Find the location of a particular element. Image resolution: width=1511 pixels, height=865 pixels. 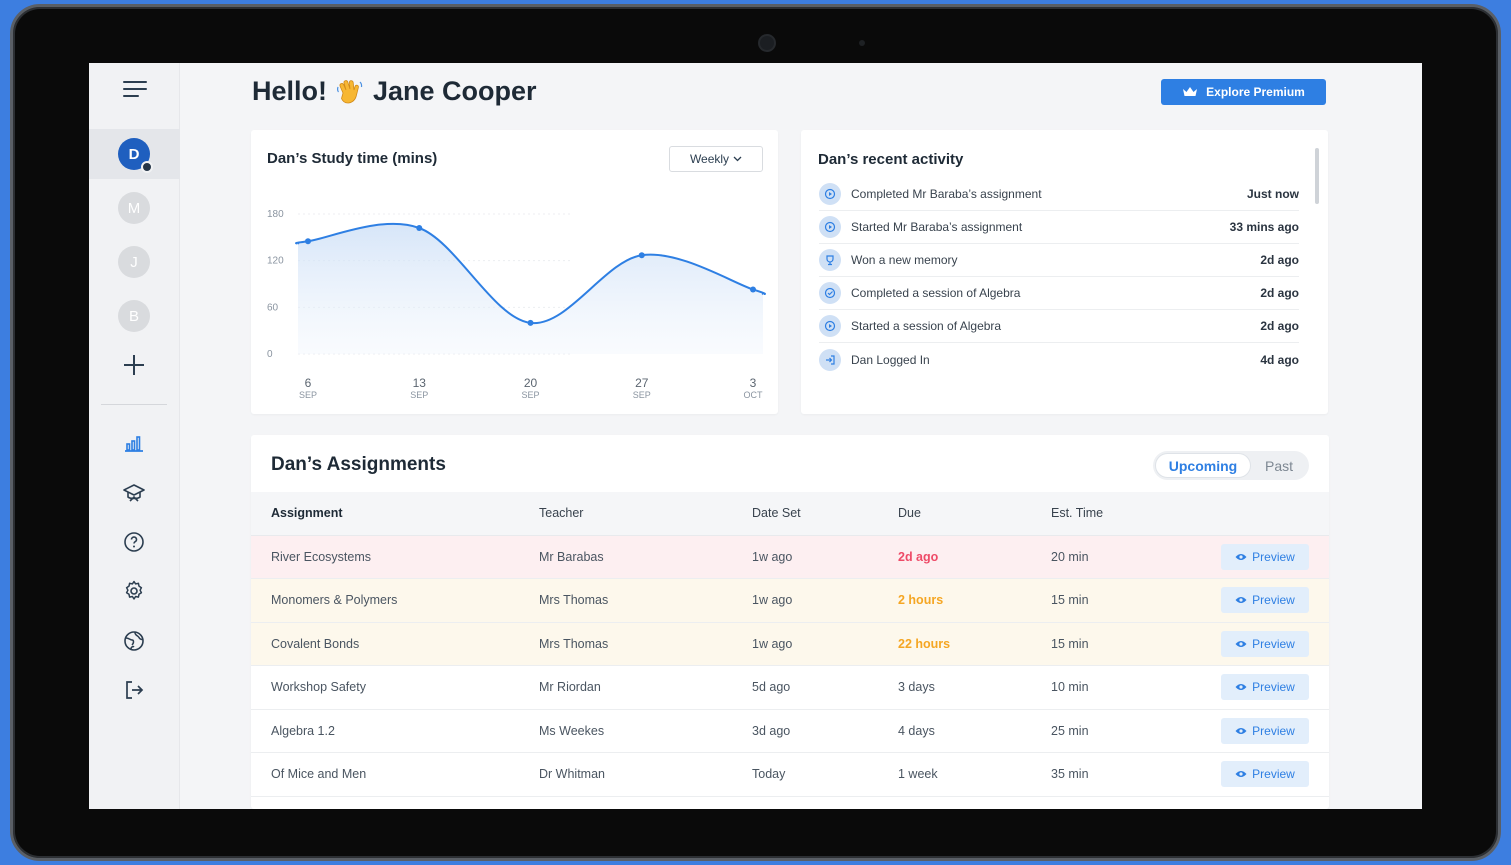

check-badge-icon is located at coordinates (147, 167).